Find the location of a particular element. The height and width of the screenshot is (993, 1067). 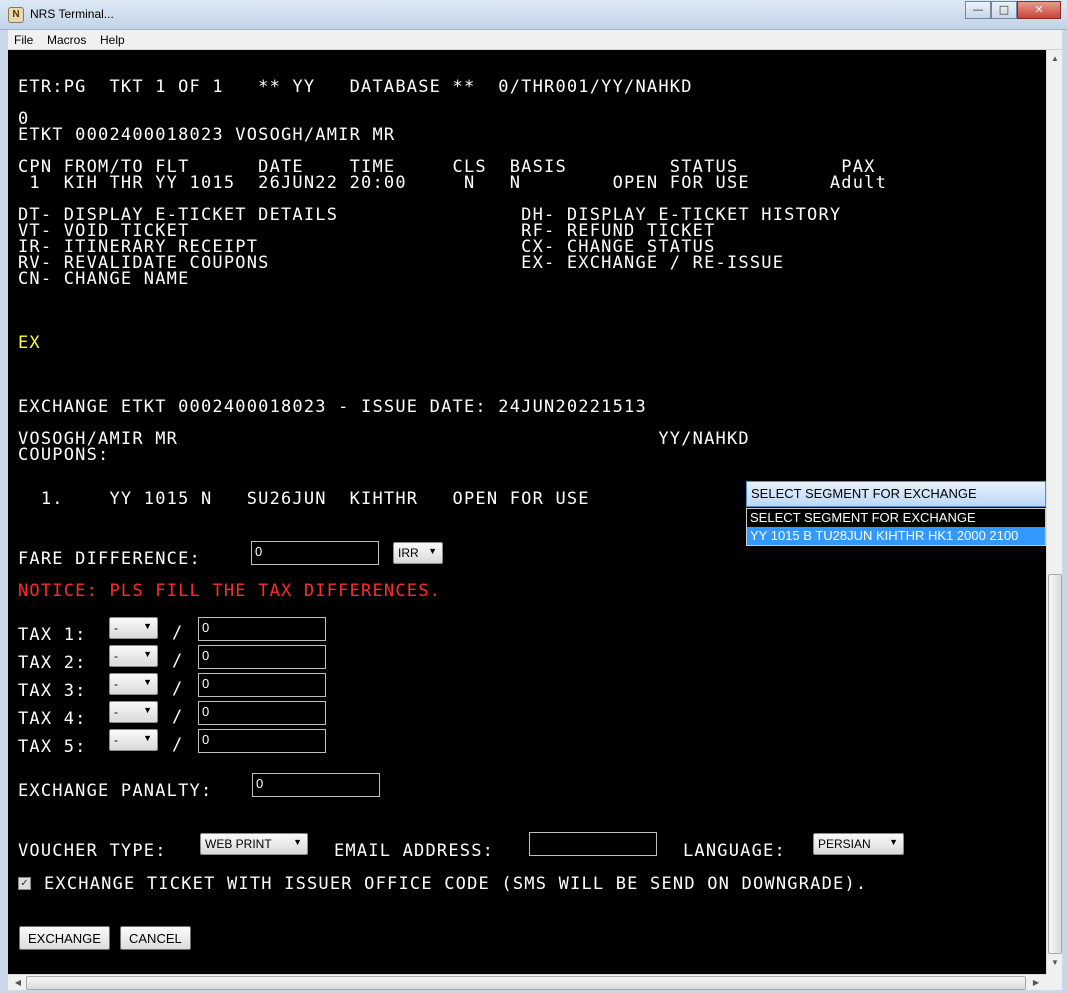

terminal-command: EX is located at coordinates (29, 343).